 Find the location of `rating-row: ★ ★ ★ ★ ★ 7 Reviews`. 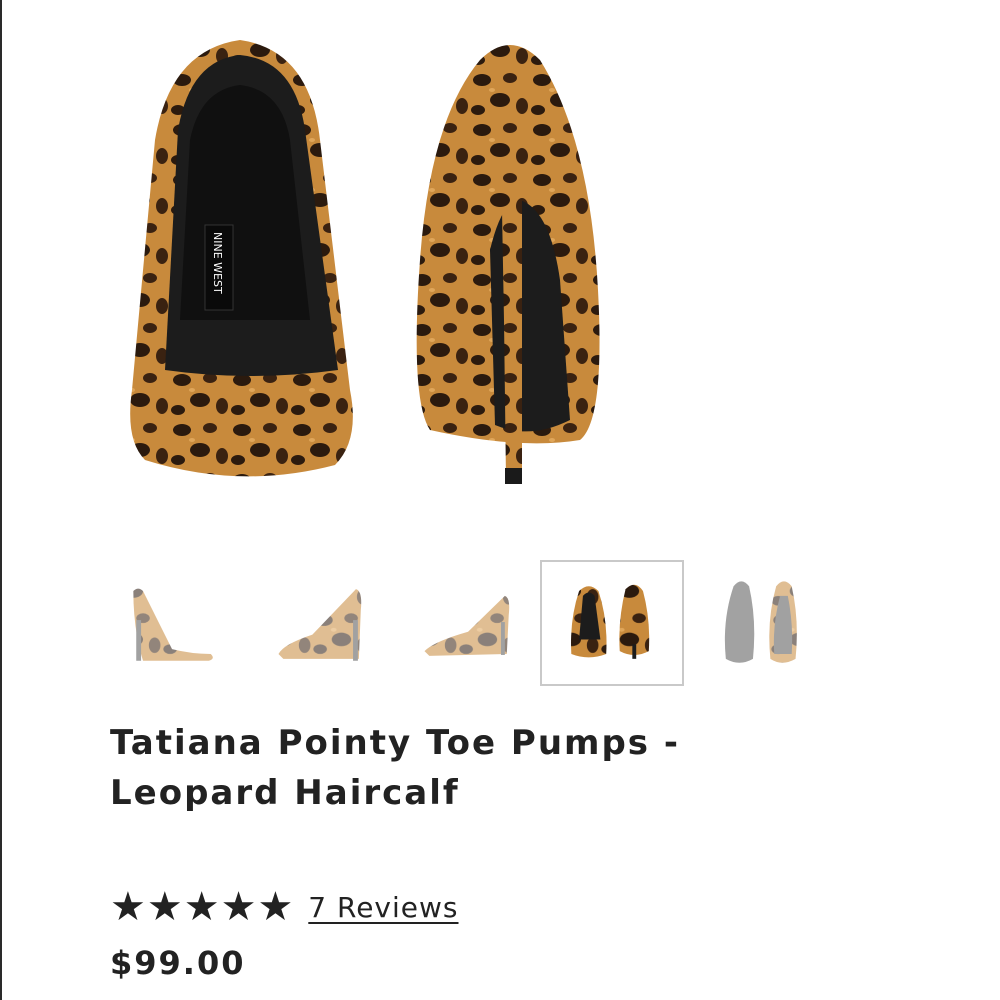

rating-row: ★ ★ ★ ★ ★ 7 Reviews is located at coordinates (284, 907).